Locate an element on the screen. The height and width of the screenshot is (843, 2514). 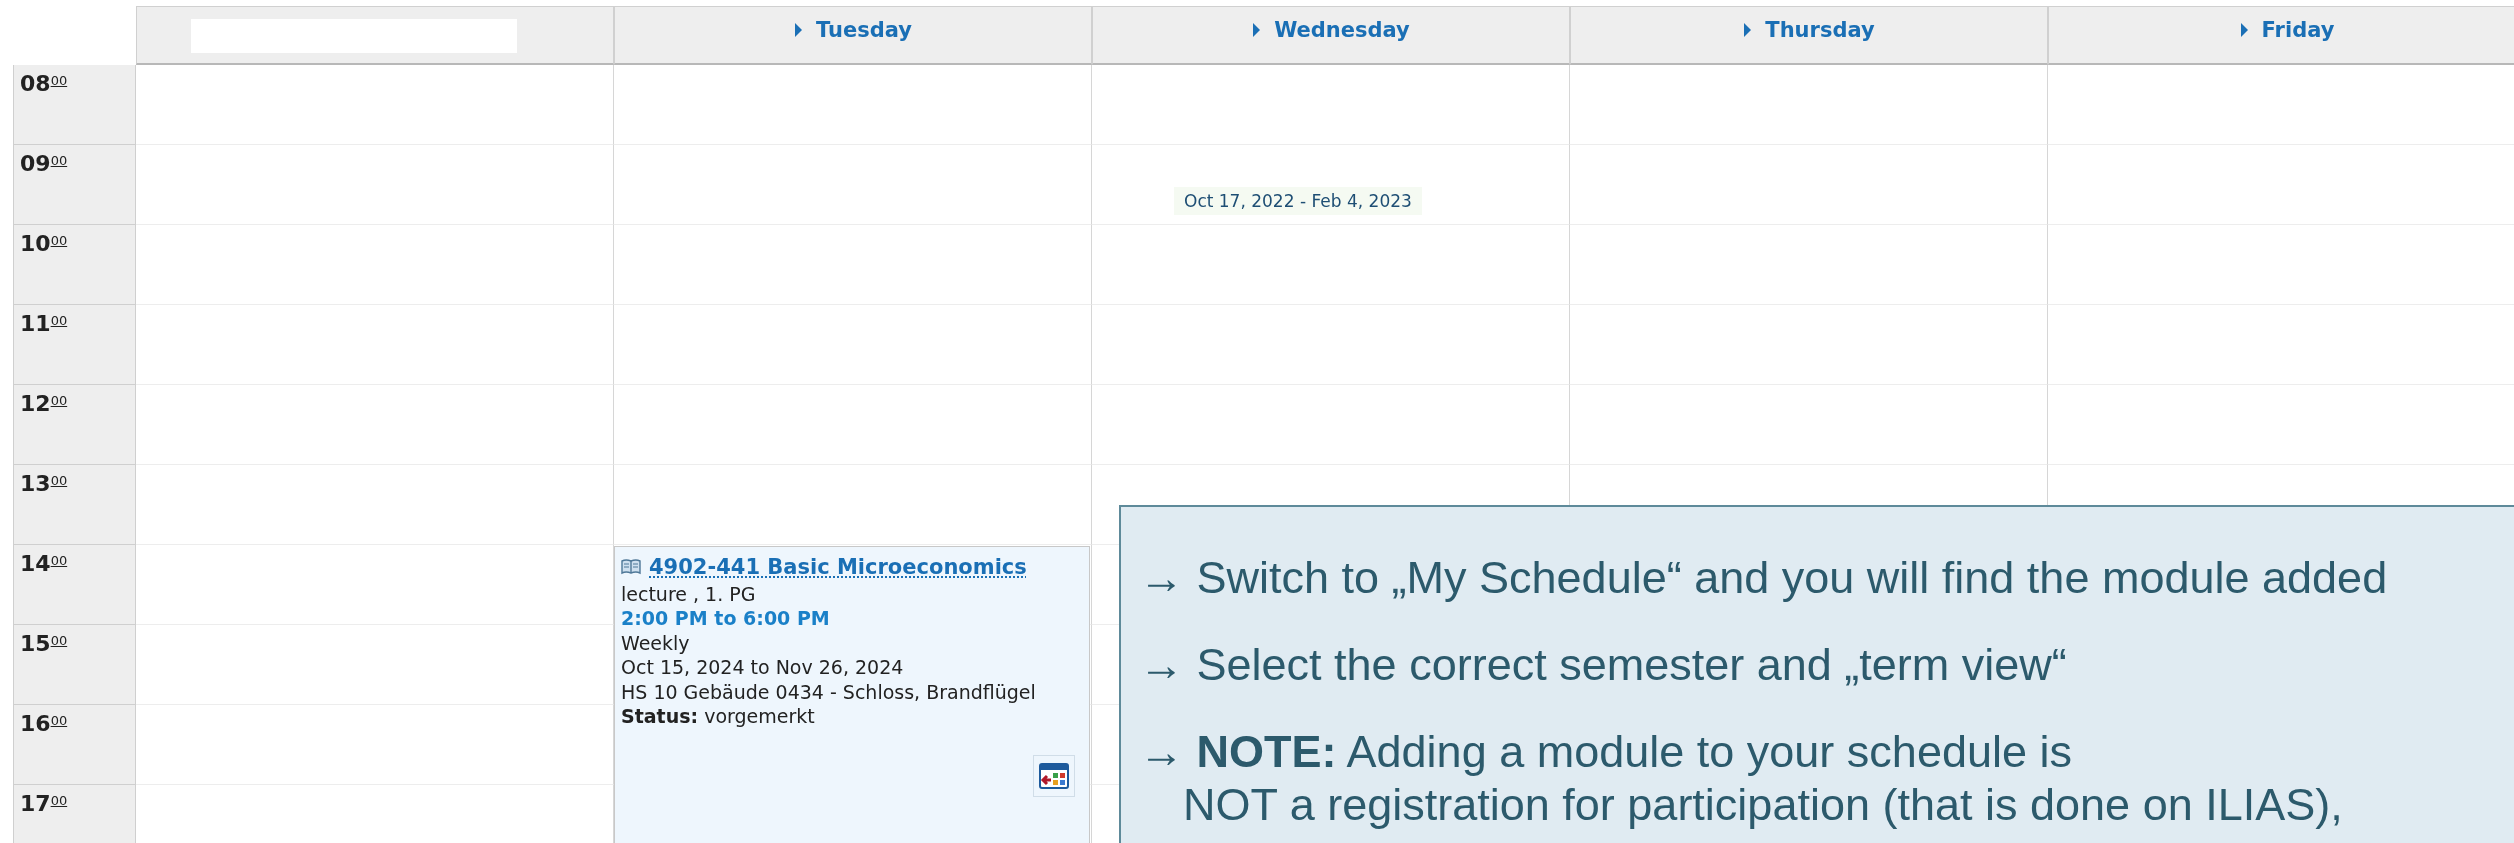
hour-label: 10$^{00}$ is located at coordinates (44, 243).